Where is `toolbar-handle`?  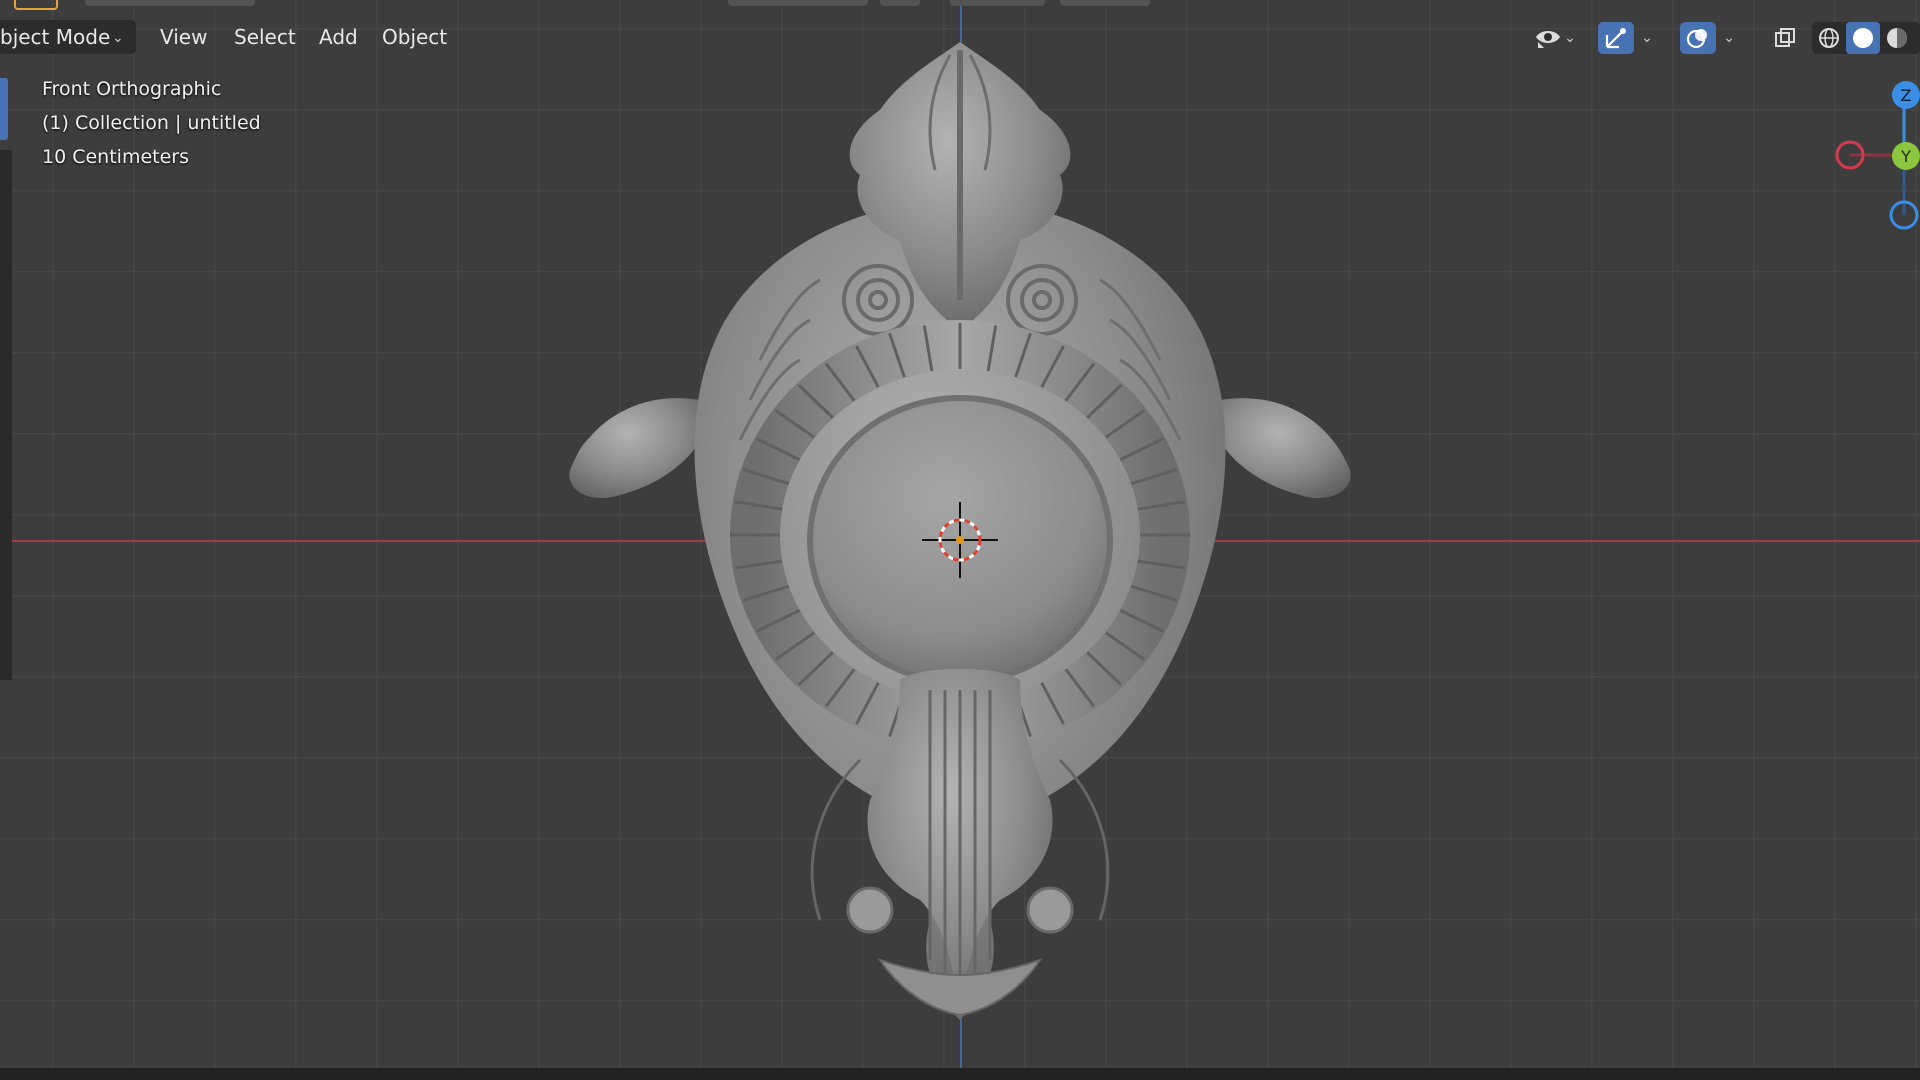 toolbar-handle is located at coordinates (4, 109).